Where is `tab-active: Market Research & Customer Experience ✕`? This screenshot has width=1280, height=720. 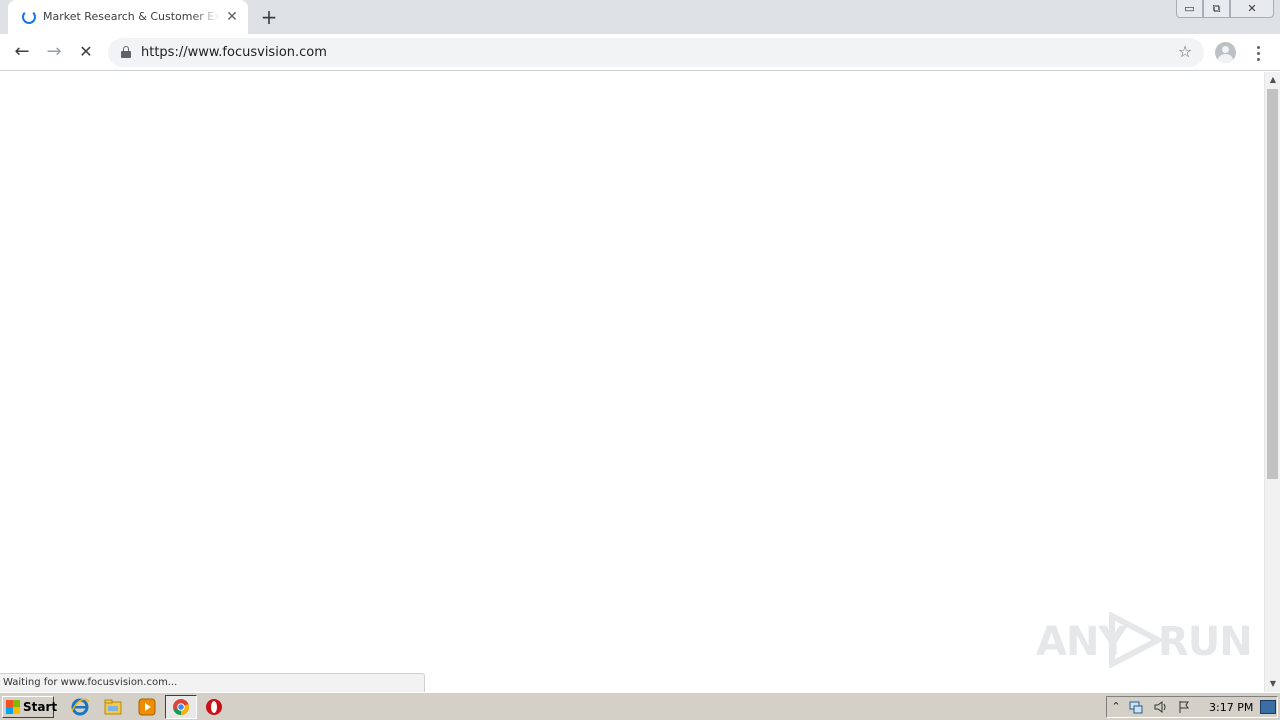
tab-active: Market Research & Customer Experience ✕ is located at coordinates (128, 17).